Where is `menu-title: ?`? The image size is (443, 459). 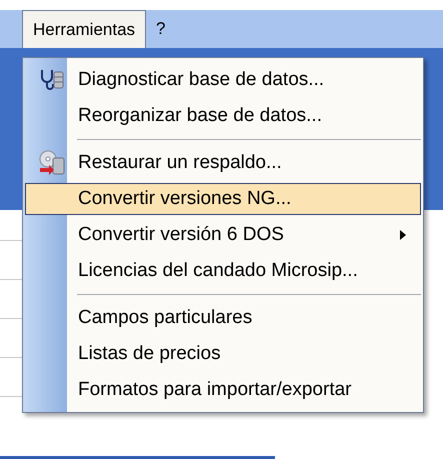 menu-title: ? is located at coordinates (161, 29).